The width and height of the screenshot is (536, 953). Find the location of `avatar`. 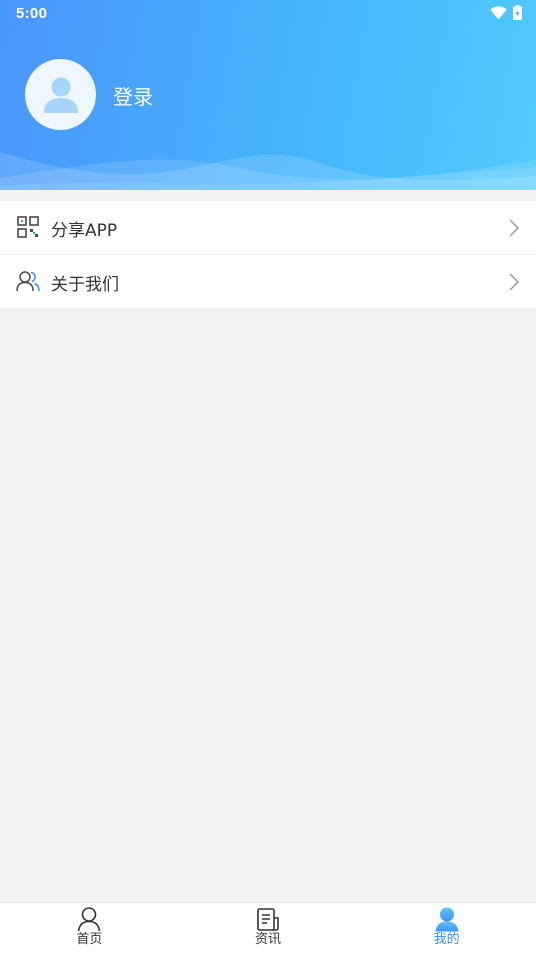

avatar is located at coordinates (60, 94).